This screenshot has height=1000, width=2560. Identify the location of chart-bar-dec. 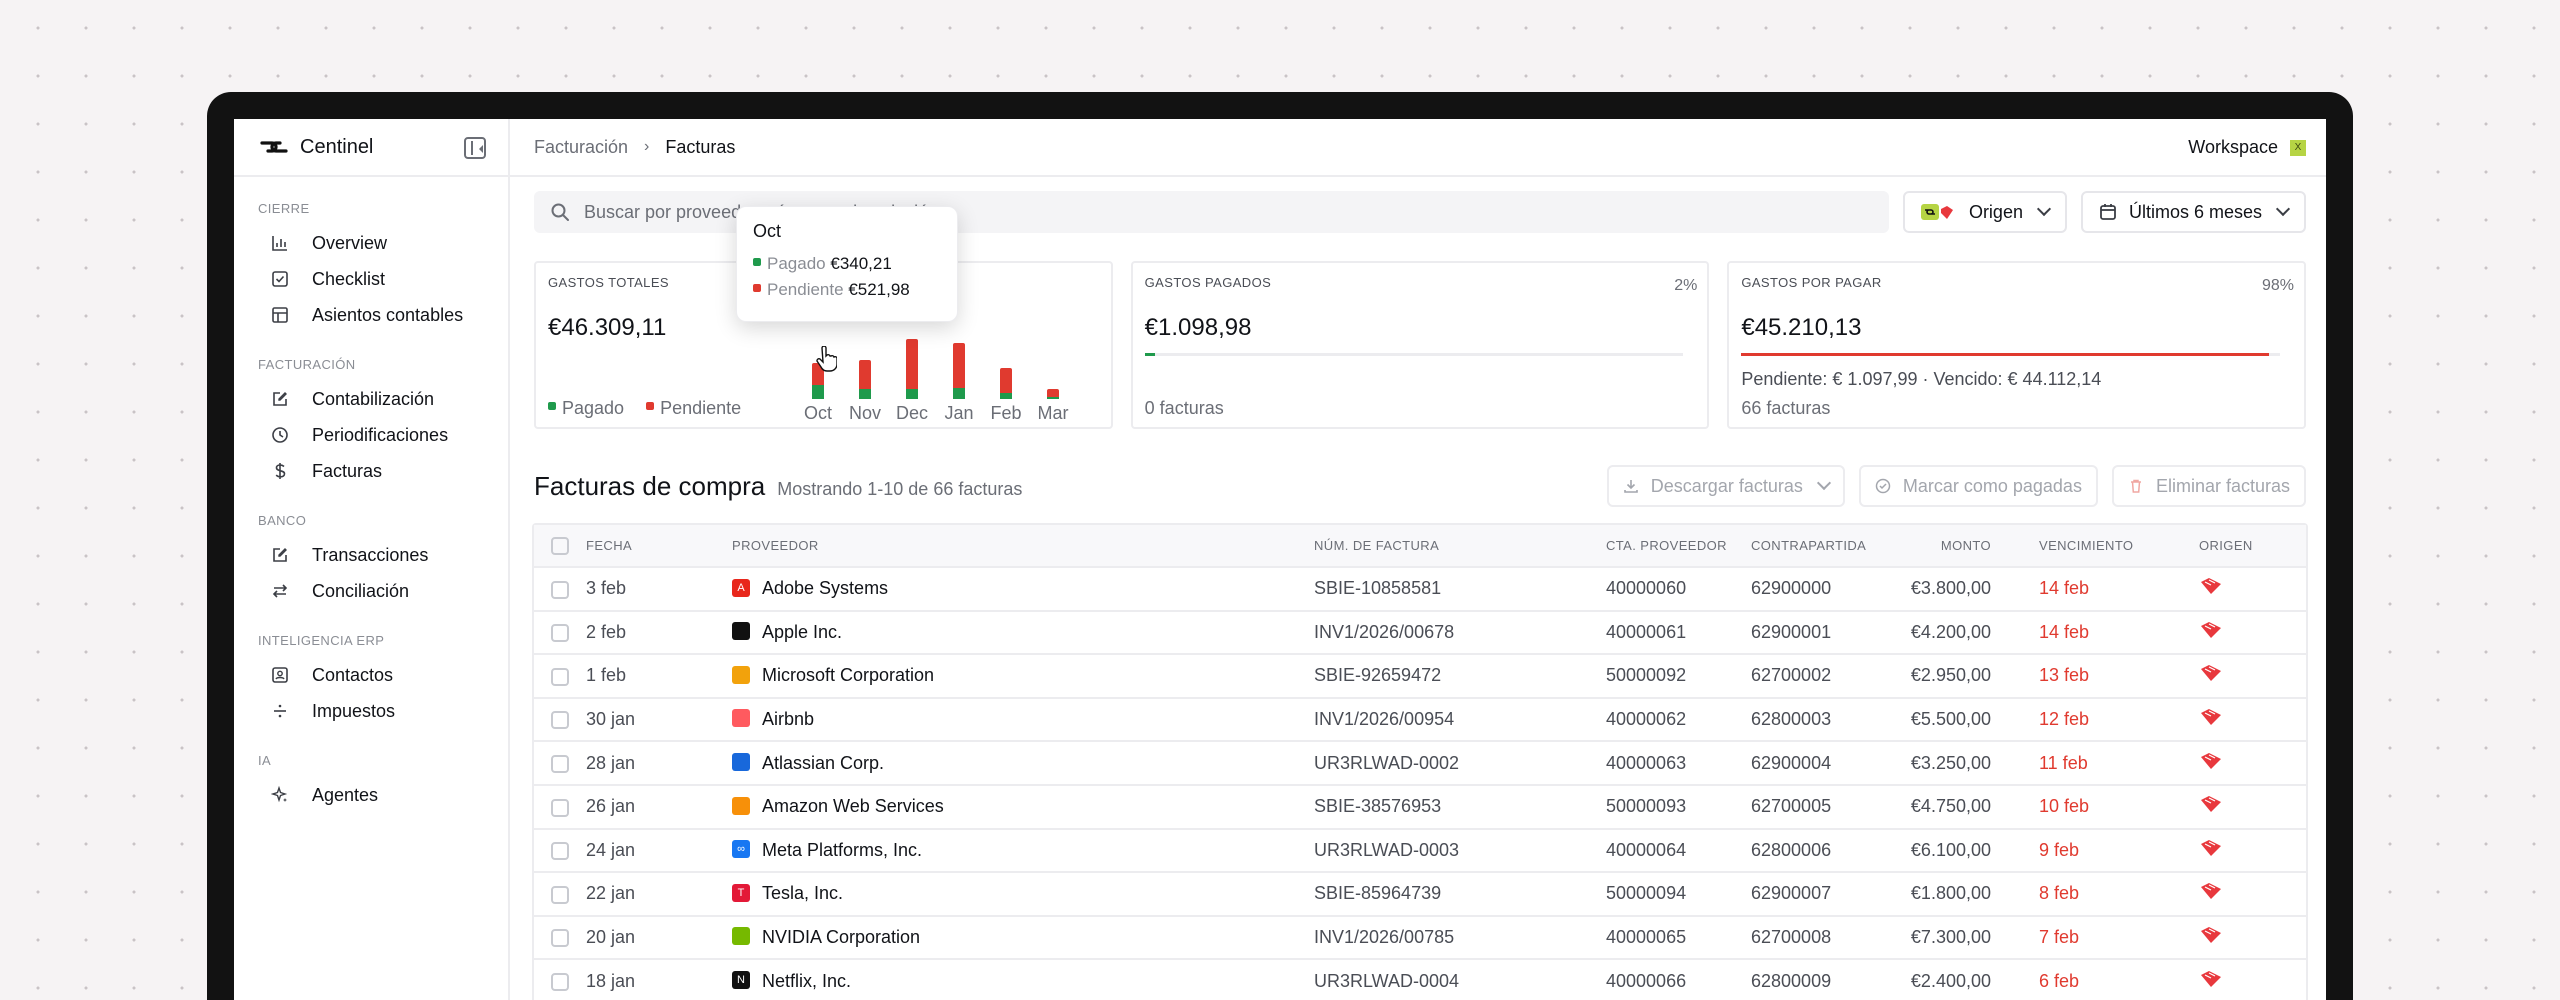
(912, 369).